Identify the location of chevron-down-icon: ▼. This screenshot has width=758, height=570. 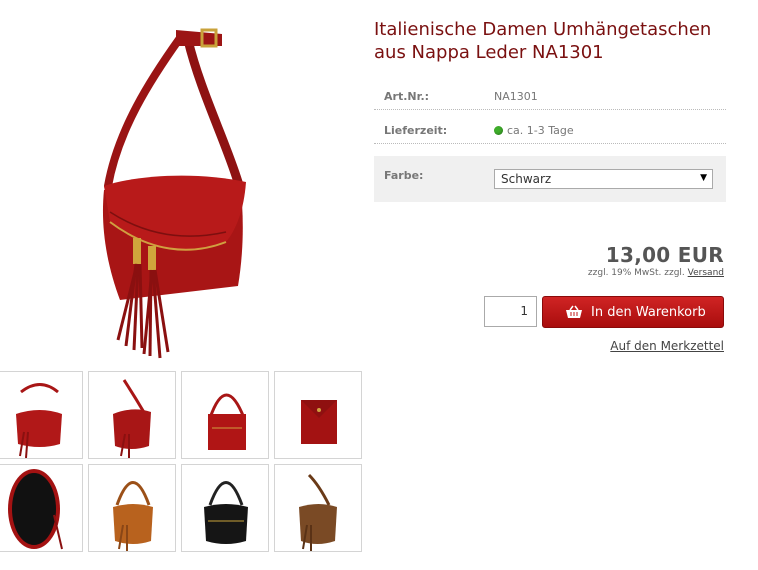
(703, 178).